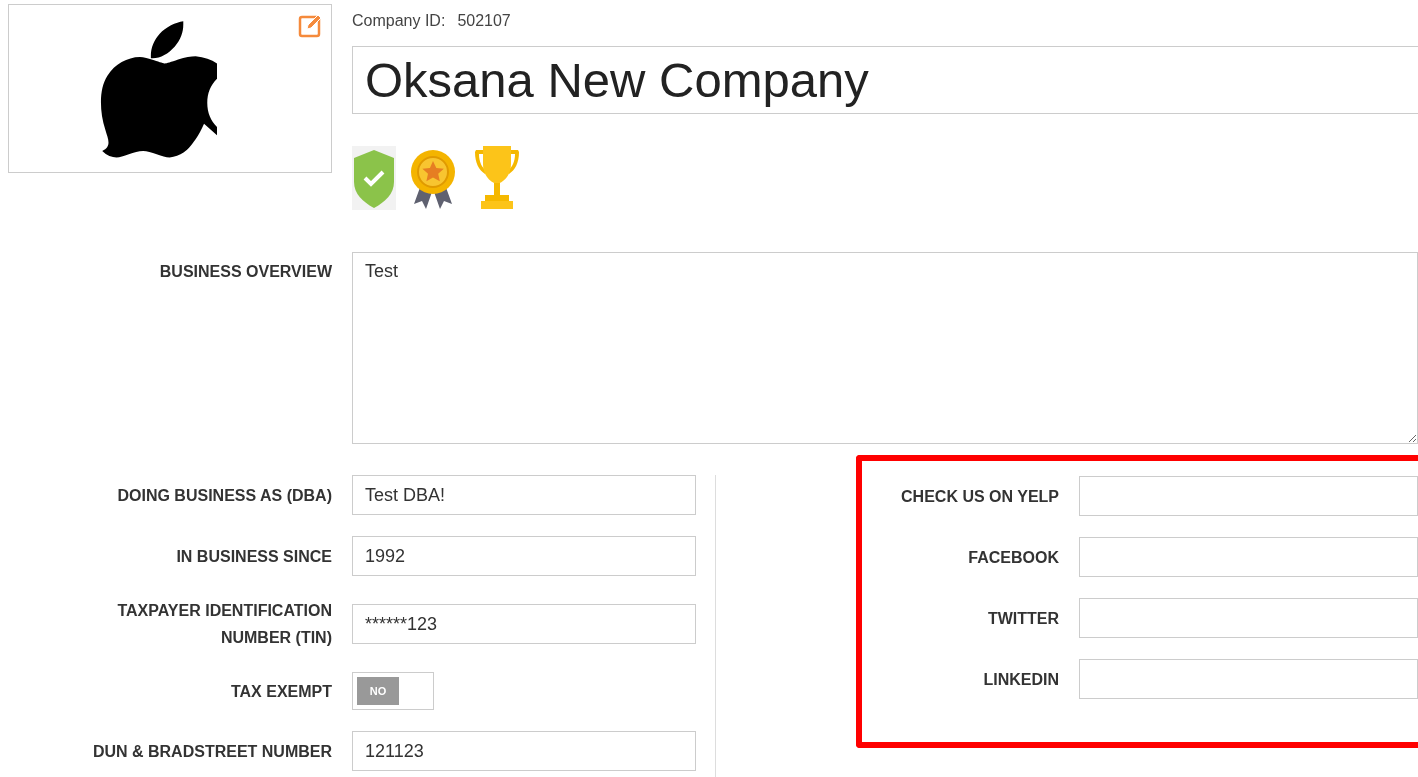  I want to click on field-label: DOING BUSINESS AS (DBA), so click(224, 495).